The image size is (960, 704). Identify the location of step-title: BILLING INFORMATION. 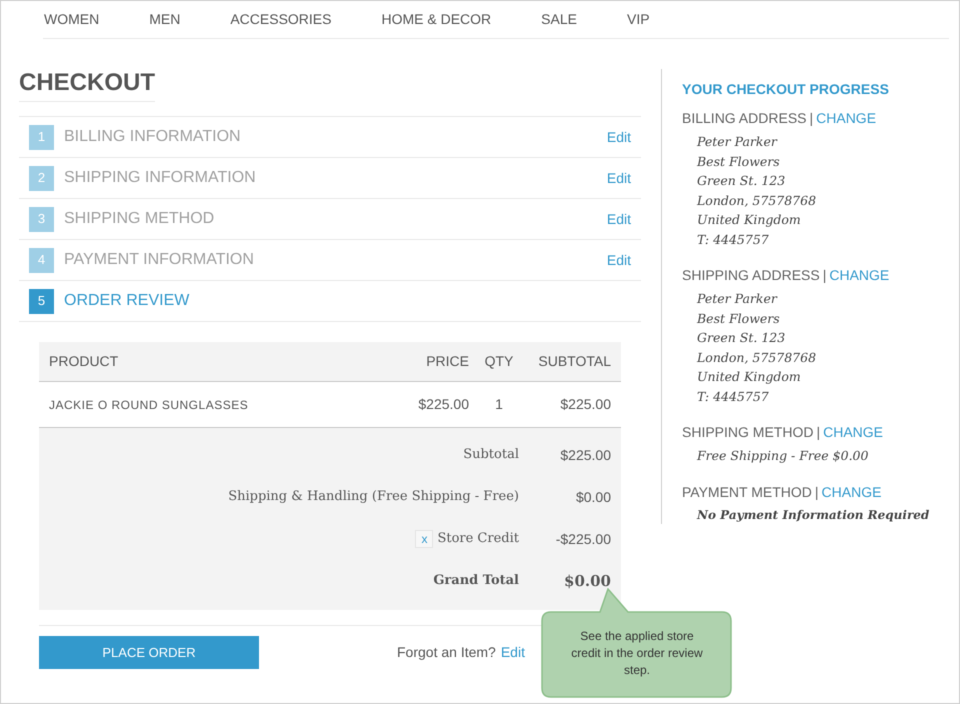
(152, 137).